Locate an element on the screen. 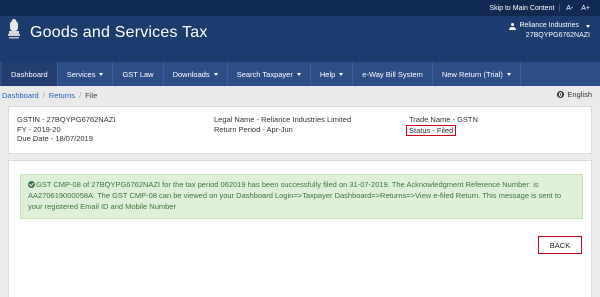 This screenshot has width=600, height=297. increase-font-button: A+ is located at coordinates (585, 8).